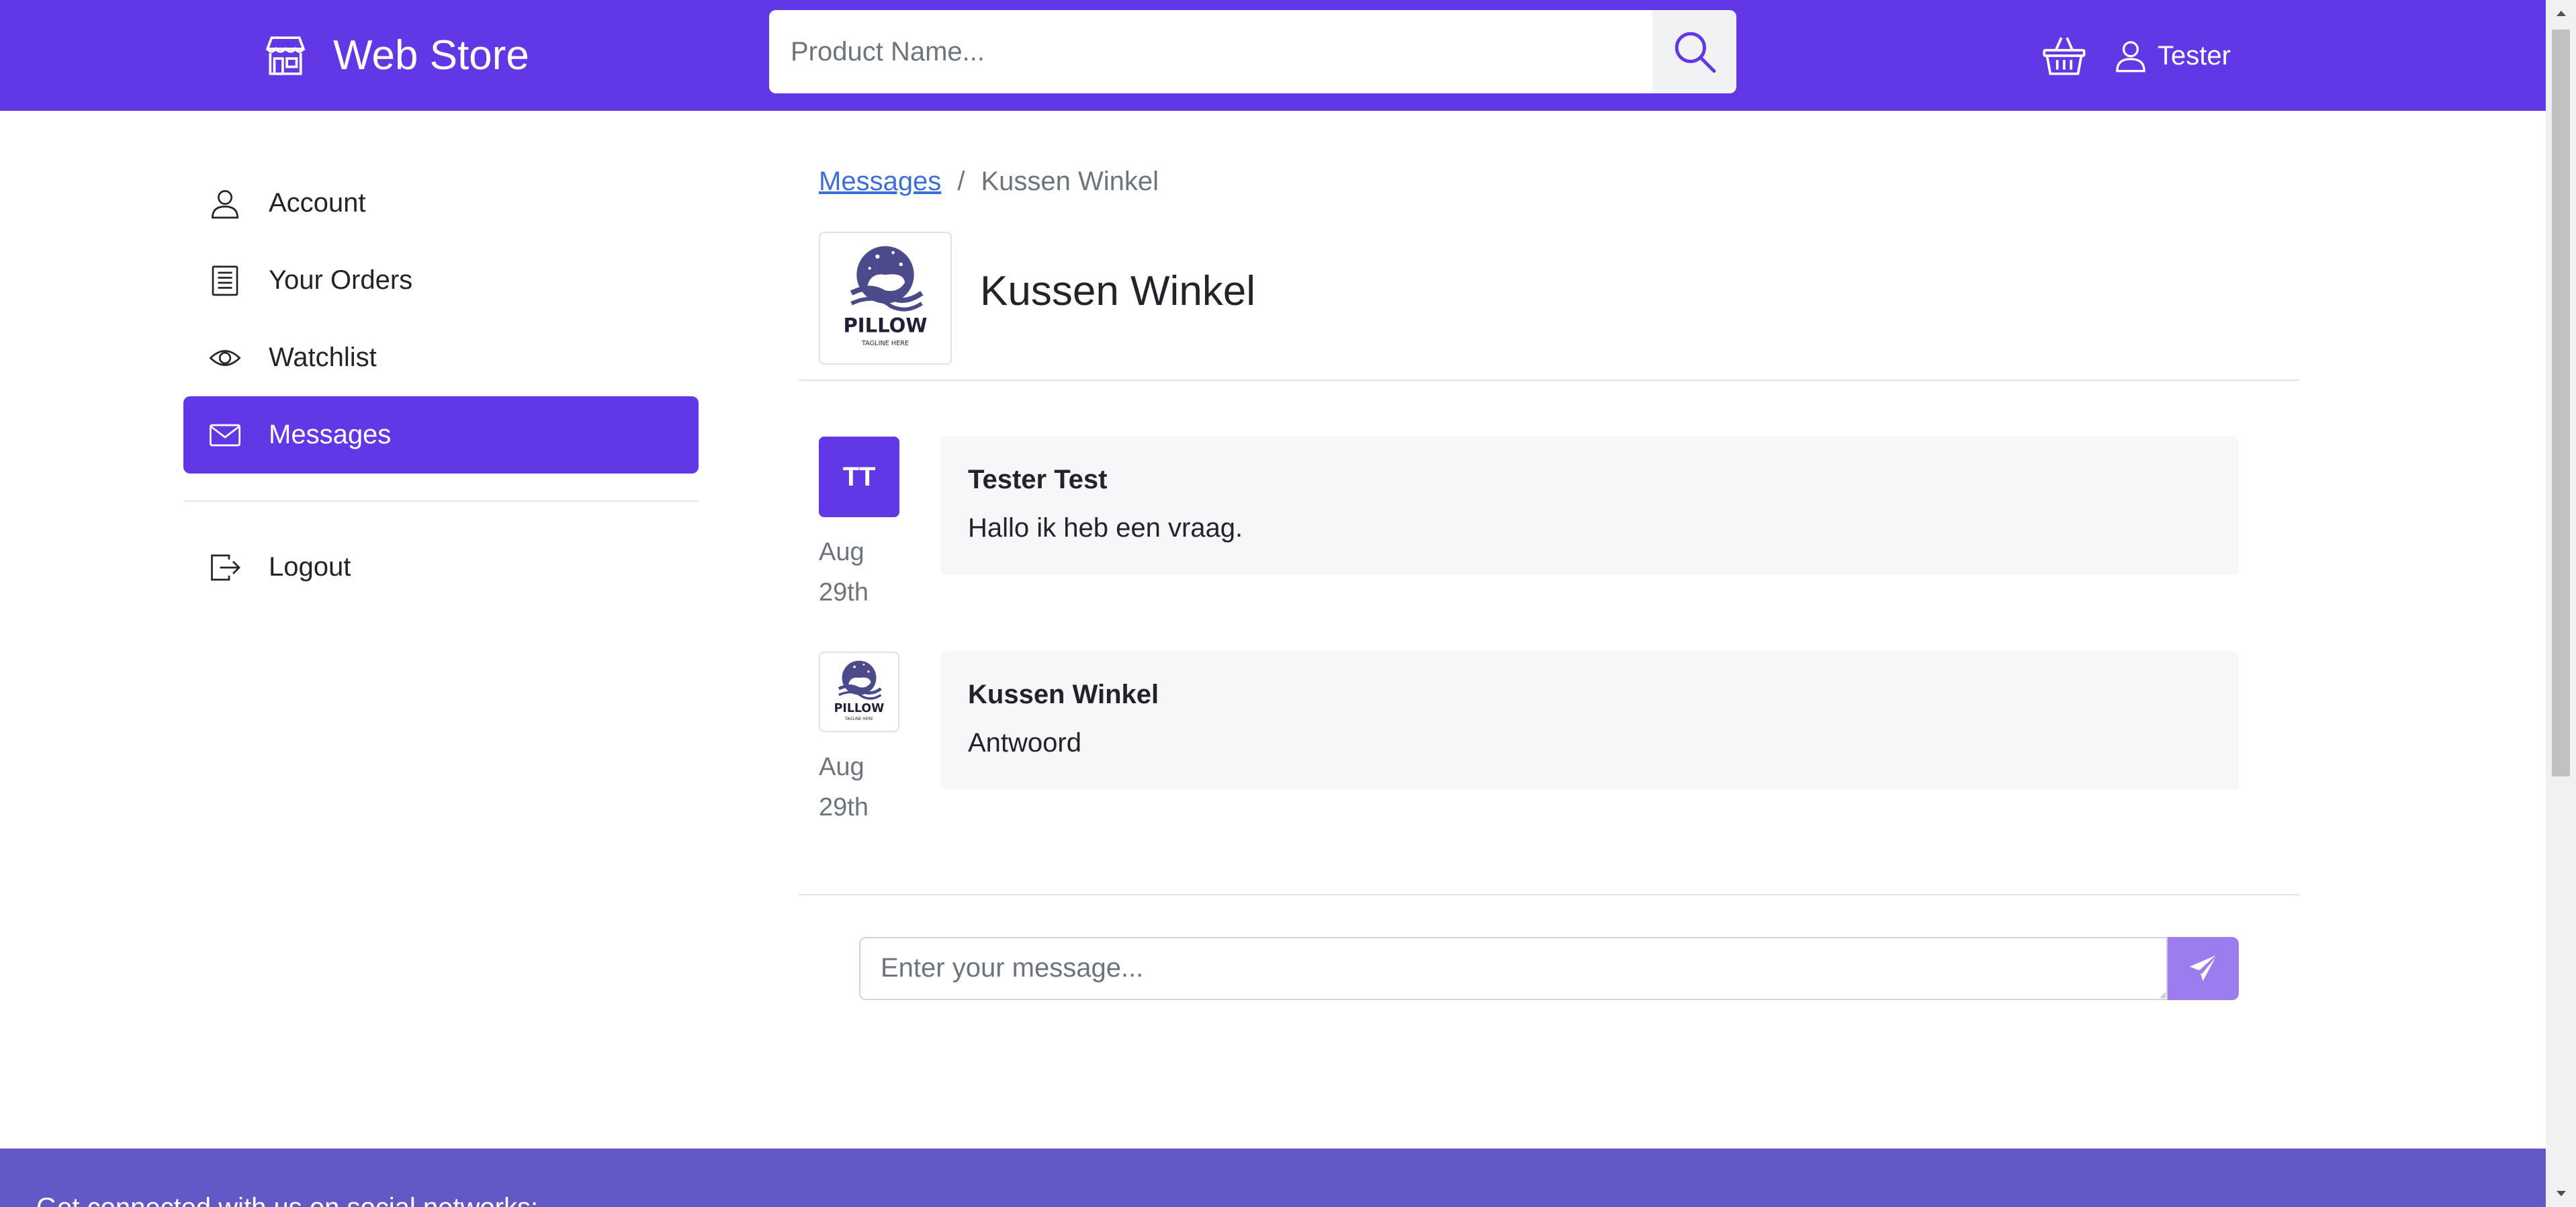  I want to click on user-menu: Tester, so click(2172, 56).